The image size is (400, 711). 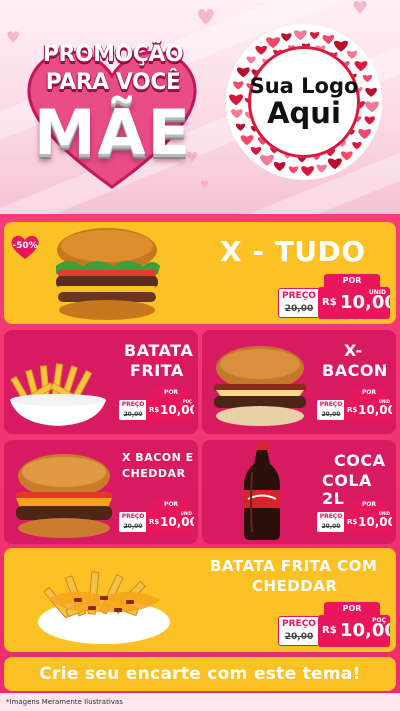 I want to click on product-title-line-1: COCA, so click(x=360, y=460).